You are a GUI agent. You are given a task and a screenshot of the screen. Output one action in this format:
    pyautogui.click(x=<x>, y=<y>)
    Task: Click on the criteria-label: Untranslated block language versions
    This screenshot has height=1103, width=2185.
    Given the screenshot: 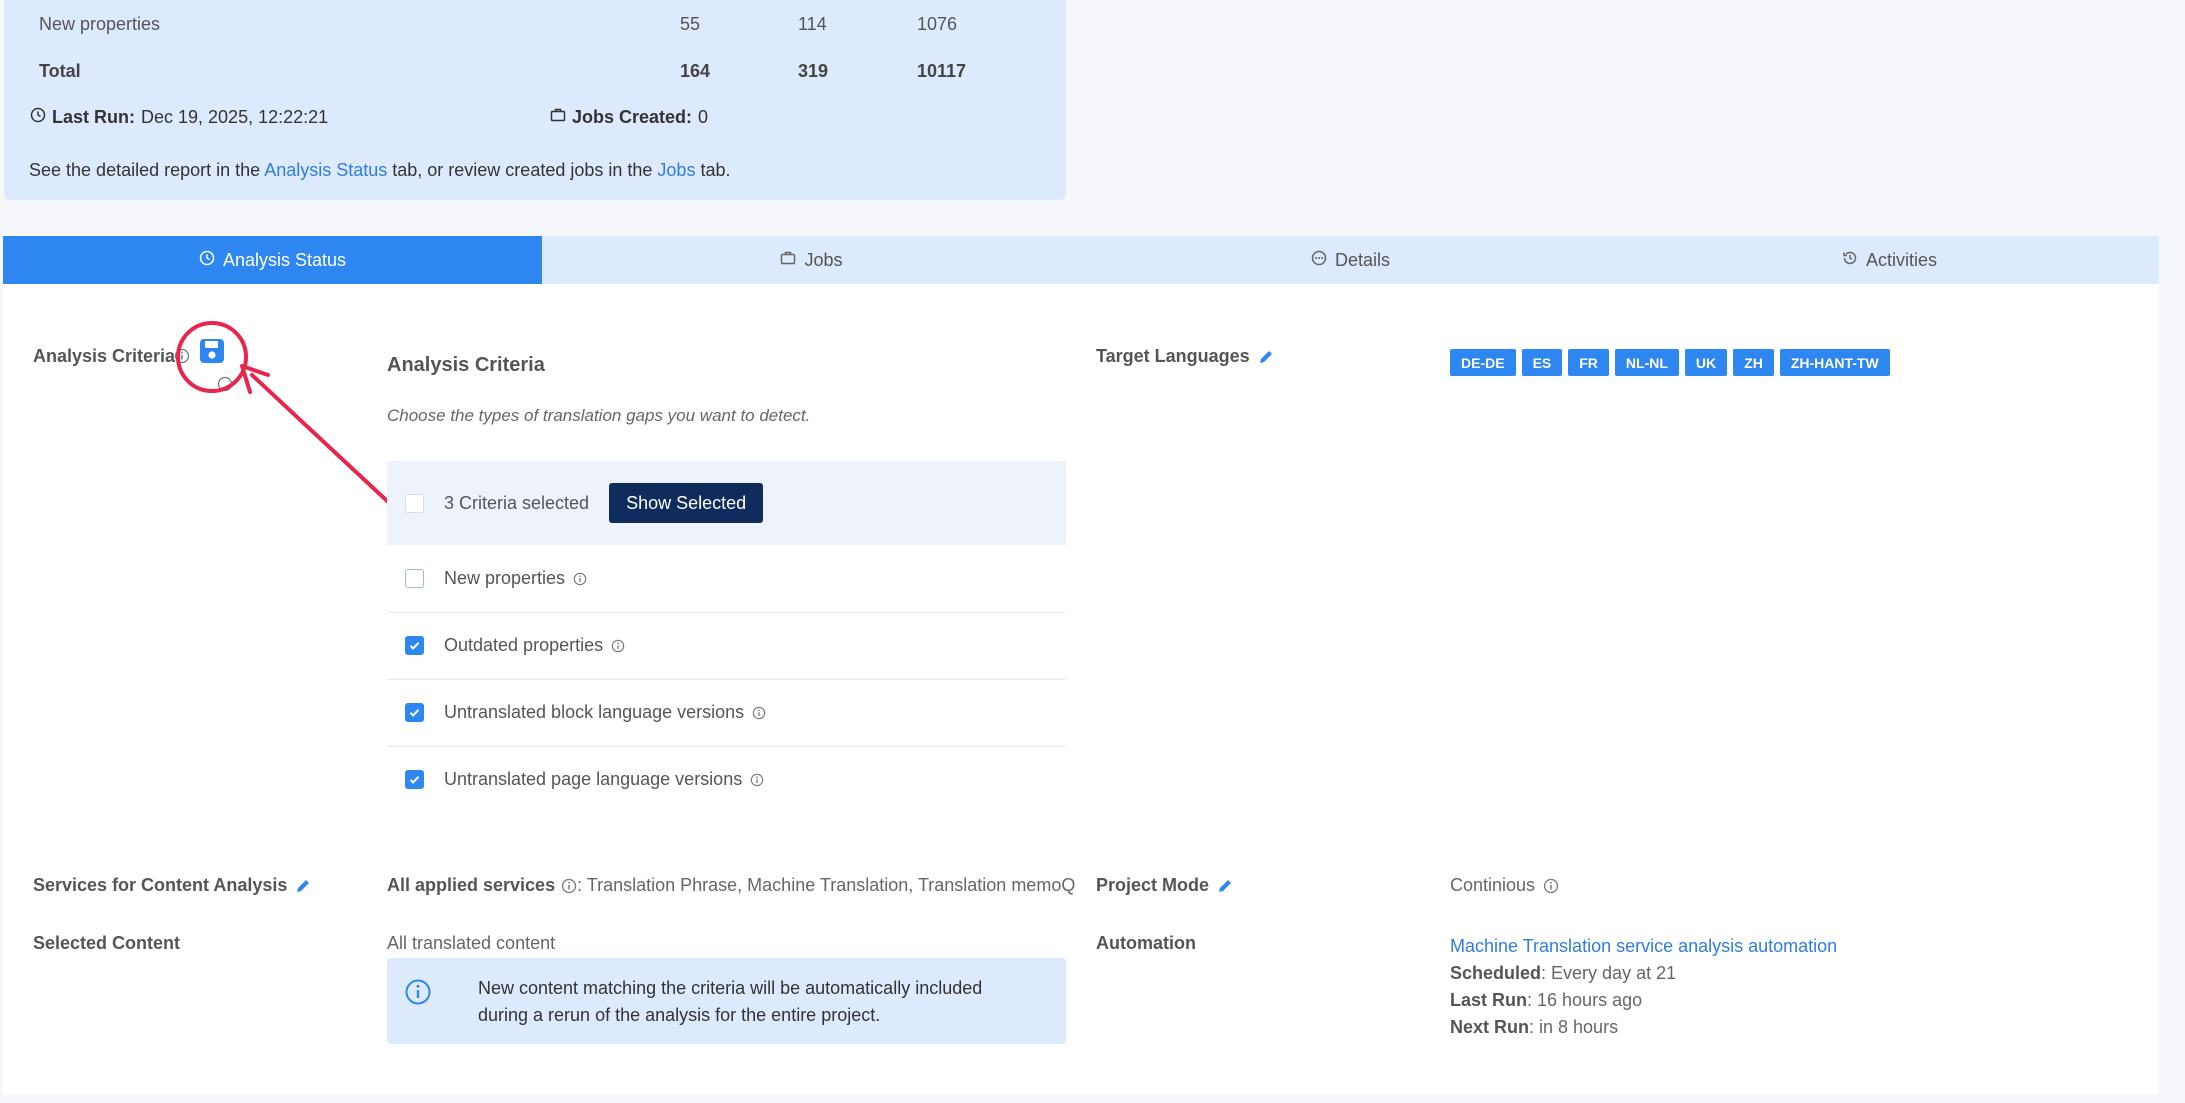 What is the action you would take?
    pyautogui.click(x=605, y=712)
    